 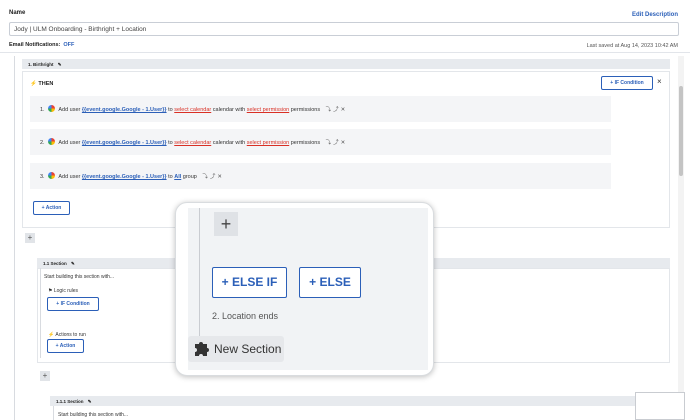 What do you see at coordinates (50, 291) in the screenshot?
I see `flag-icon: ⚑` at bounding box center [50, 291].